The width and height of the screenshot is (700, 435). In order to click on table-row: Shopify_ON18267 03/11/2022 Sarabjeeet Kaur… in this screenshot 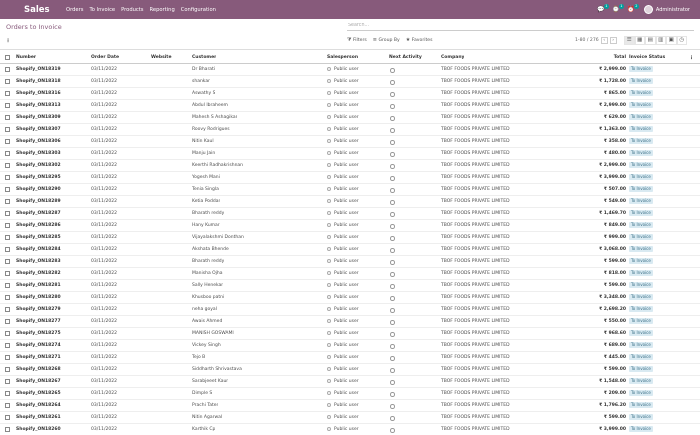, I will do `click(350, 382)`.